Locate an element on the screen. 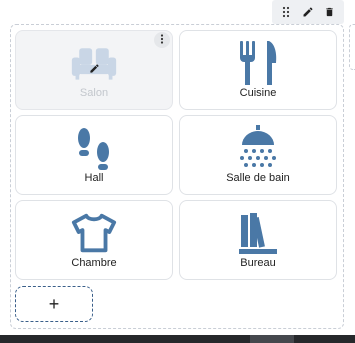 This screenshot has width=355, height=343. tile-salle-de-bain: Salle de bain is located at coordinates (258, 155).